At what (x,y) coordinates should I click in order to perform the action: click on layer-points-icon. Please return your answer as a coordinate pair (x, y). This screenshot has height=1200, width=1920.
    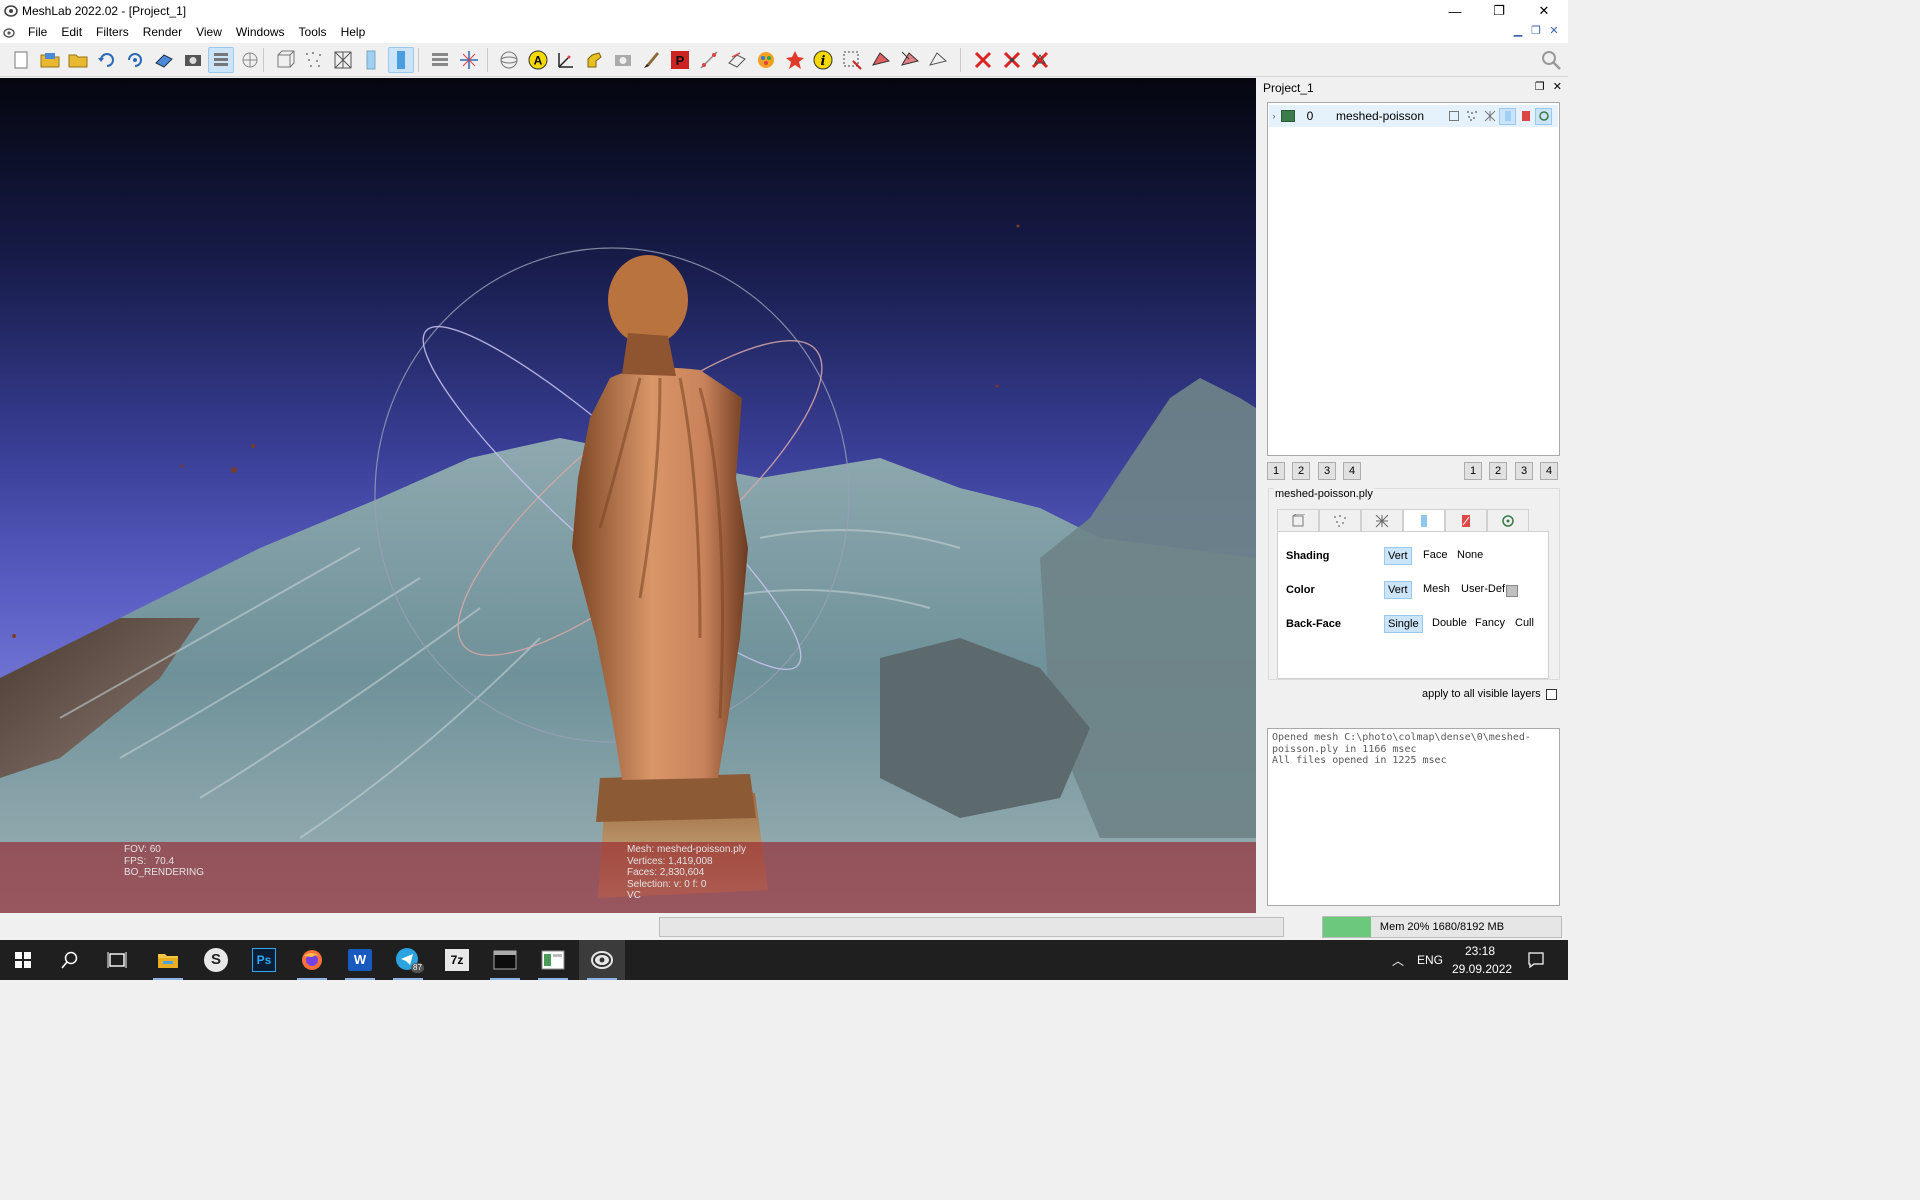
    Looking at the image, I should click on (1471, 116).